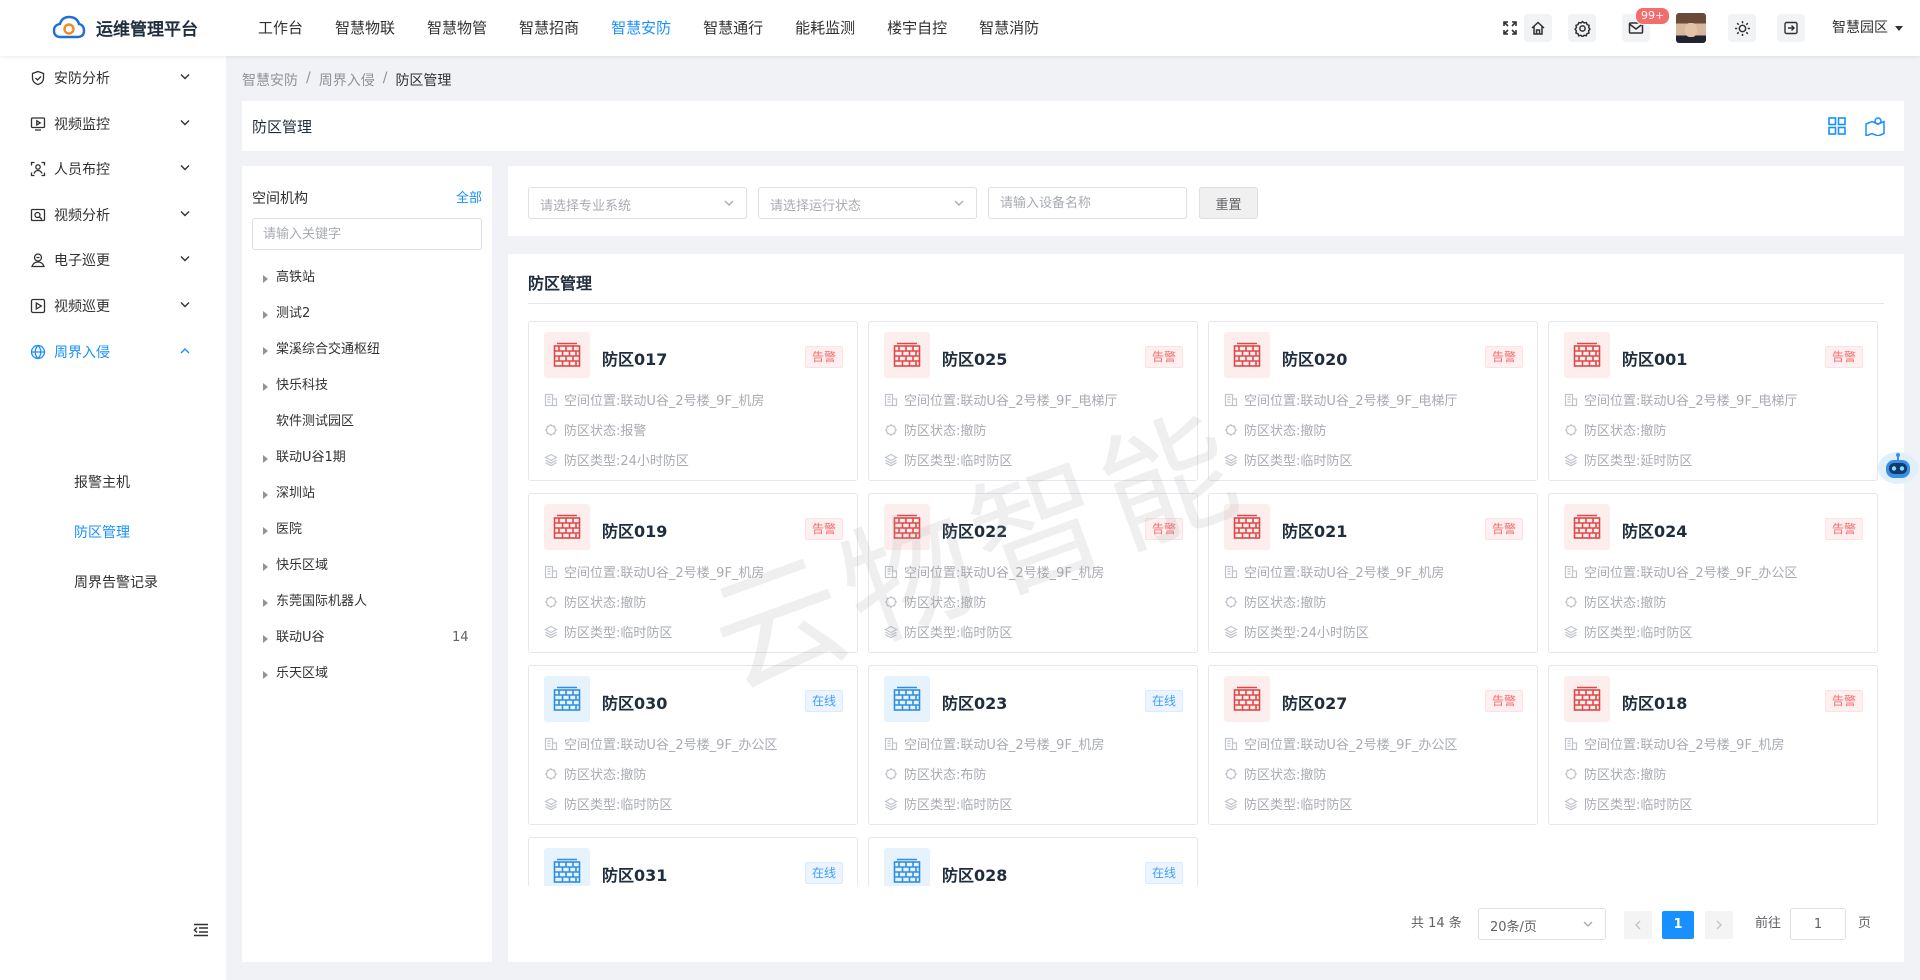 This screenshot has height=980, width=1920. Describe the element at coordinates (469, 196) in the screenshot. I see `tree-all-link: 全部` at that location.